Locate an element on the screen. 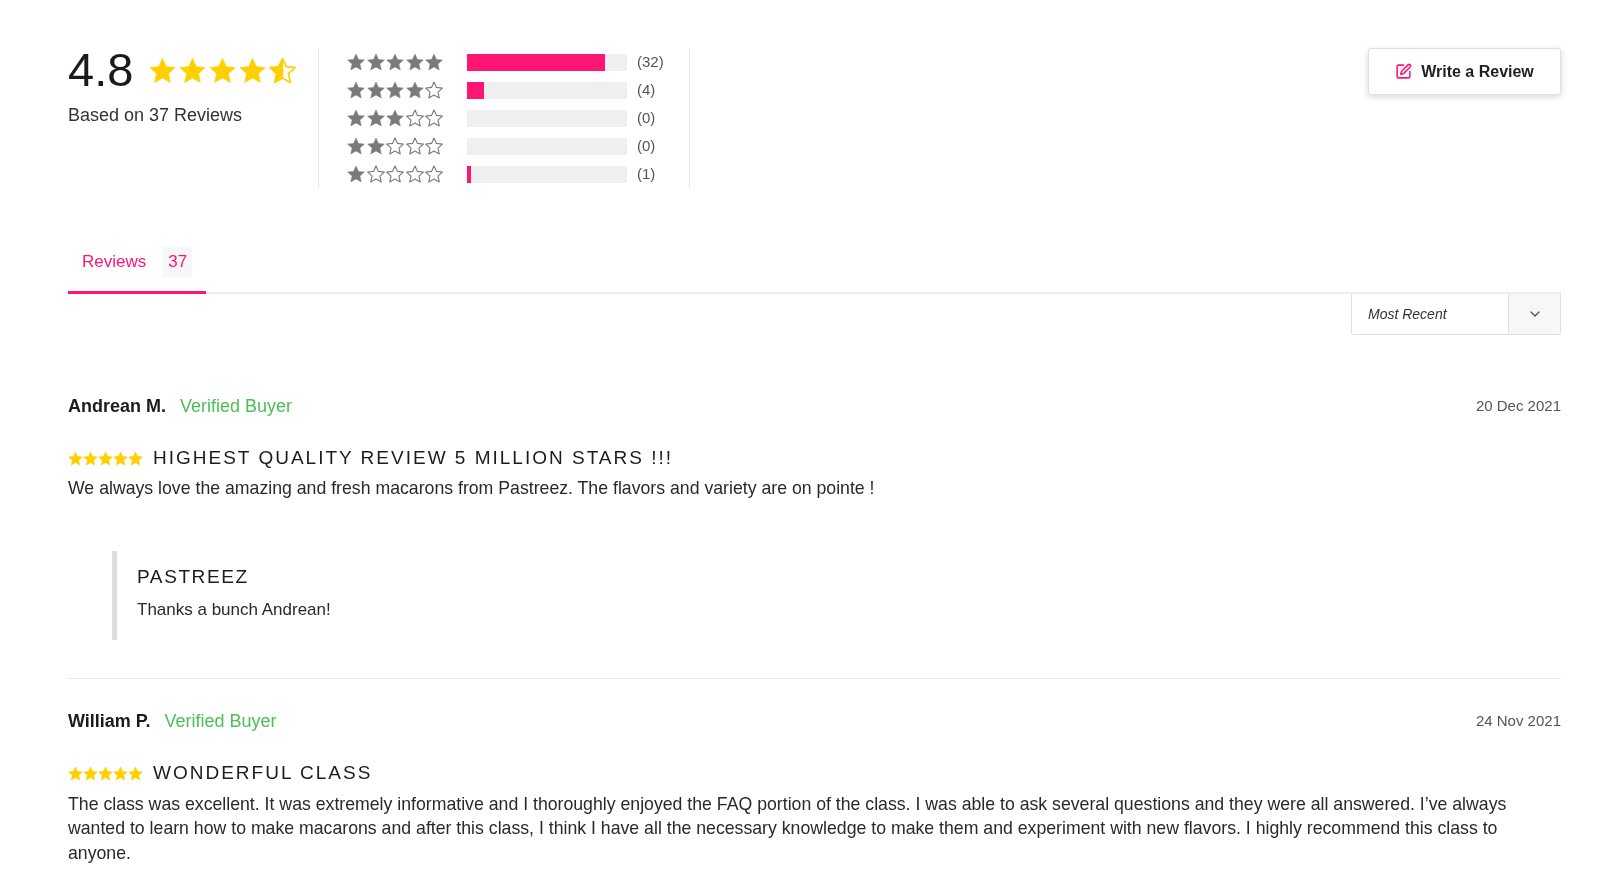 Image resolution: width=1600 pixels, height=891 pixels. average-rating: 4.8 is located at coordinates (101, 70).